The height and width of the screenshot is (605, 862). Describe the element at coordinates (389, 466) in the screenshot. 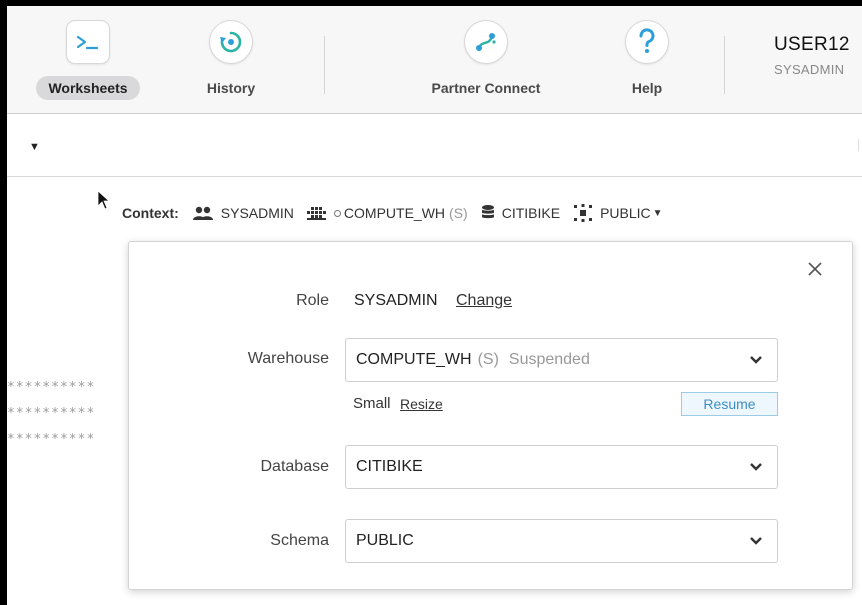

I see `database-select-value: CITIBIKE` at that location.